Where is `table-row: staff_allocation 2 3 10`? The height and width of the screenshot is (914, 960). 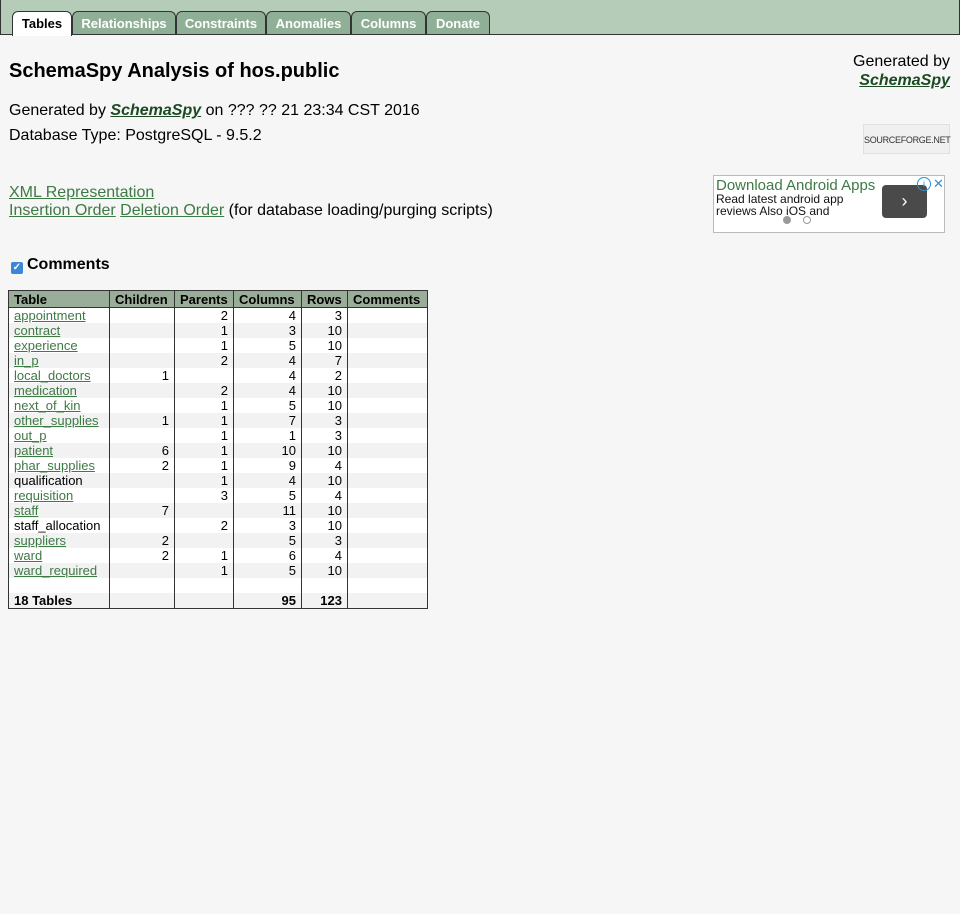 table-row: staff_allocation 2 3 10 is located at coordinates (218, 525).